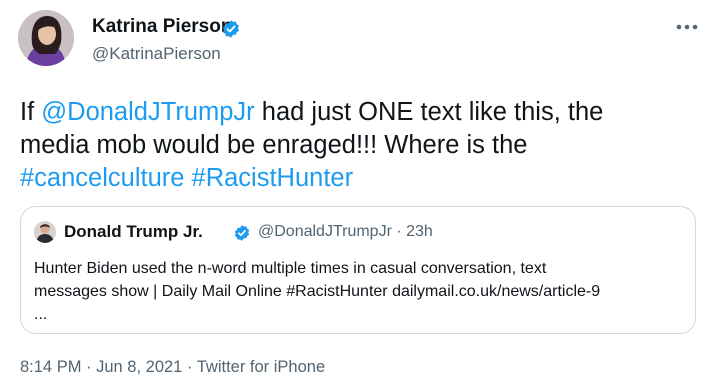  I want to click on tweet-text-segment, so click(187, 178).